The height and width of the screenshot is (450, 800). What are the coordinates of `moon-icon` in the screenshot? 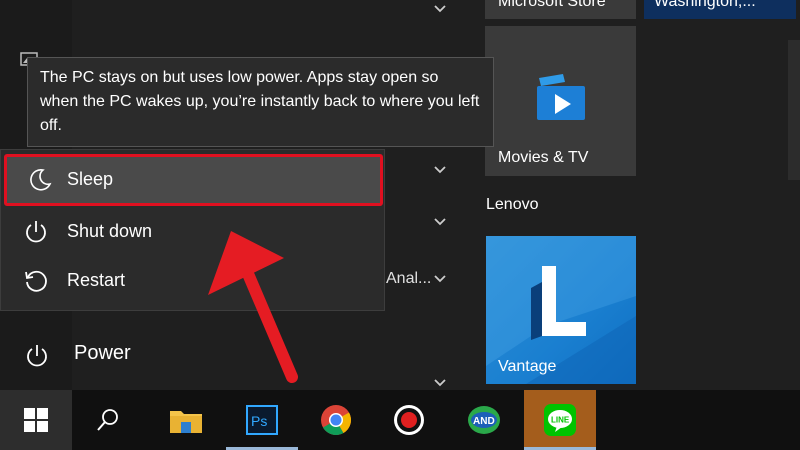 It's located at (41, 179).